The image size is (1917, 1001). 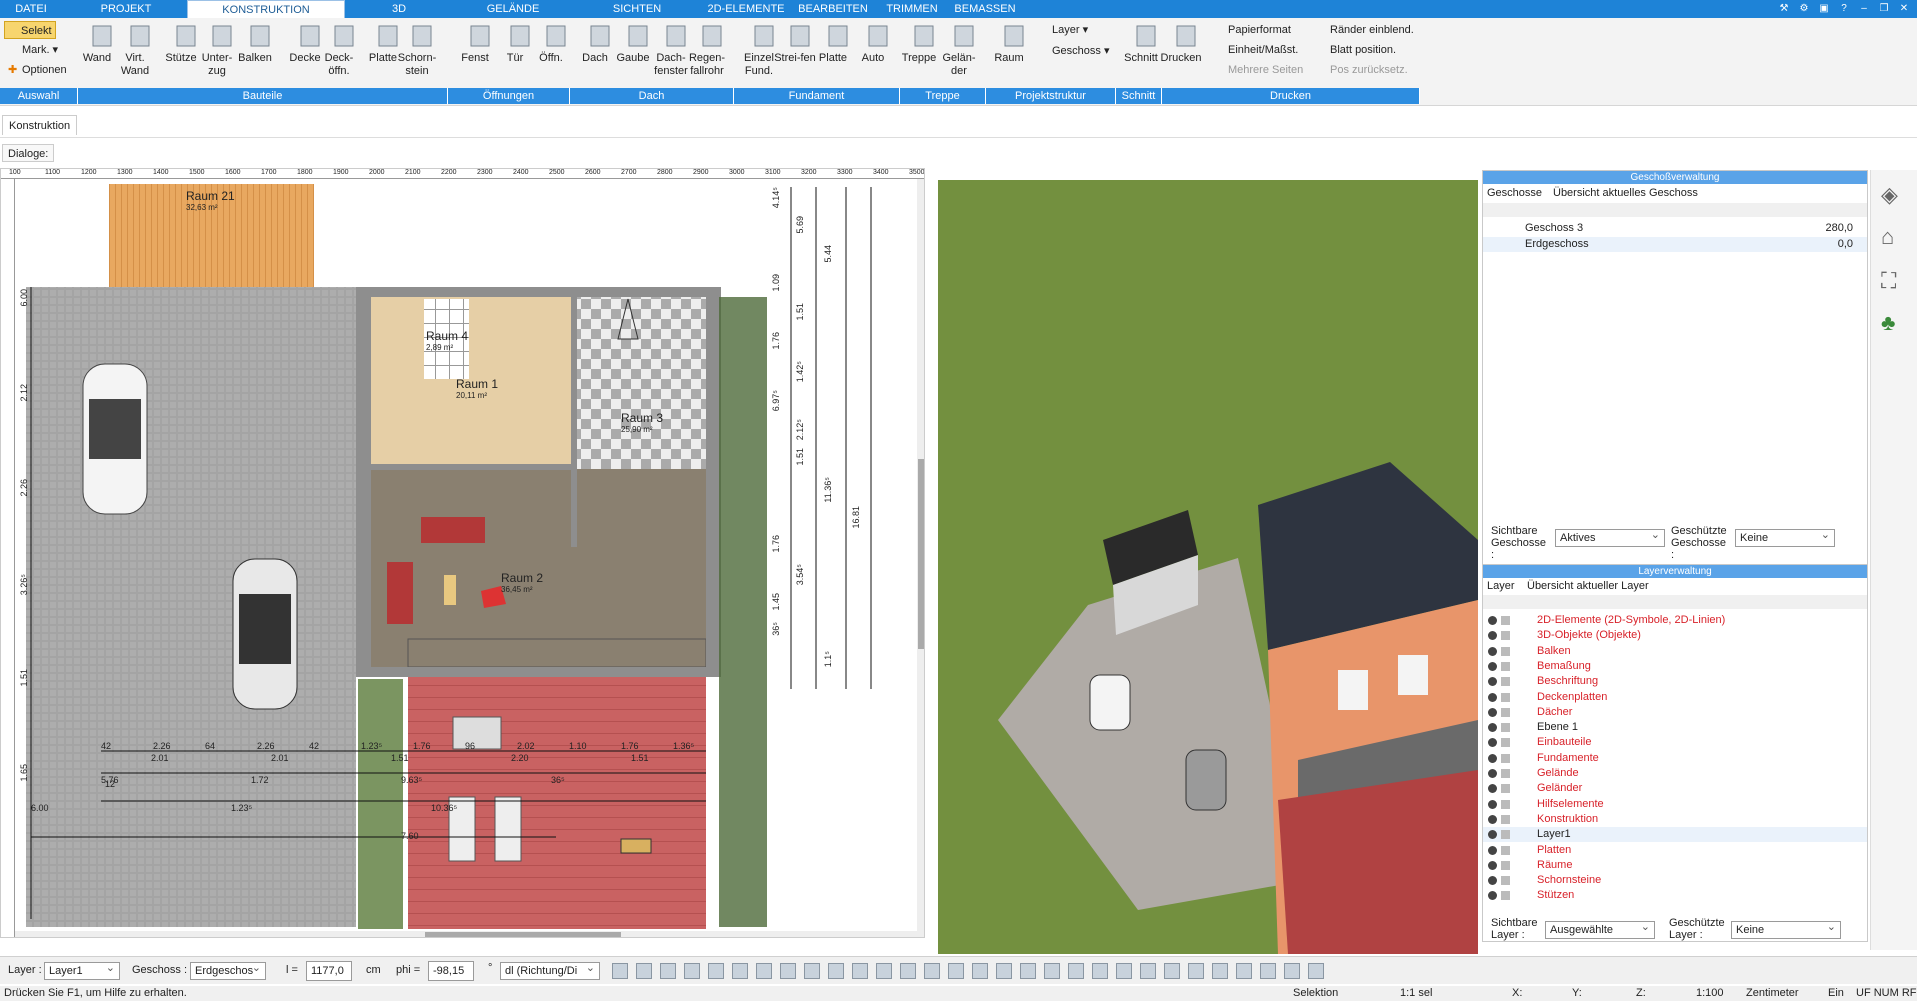 I want to click on layer-row: Balken, so click(x=1675, y=651).